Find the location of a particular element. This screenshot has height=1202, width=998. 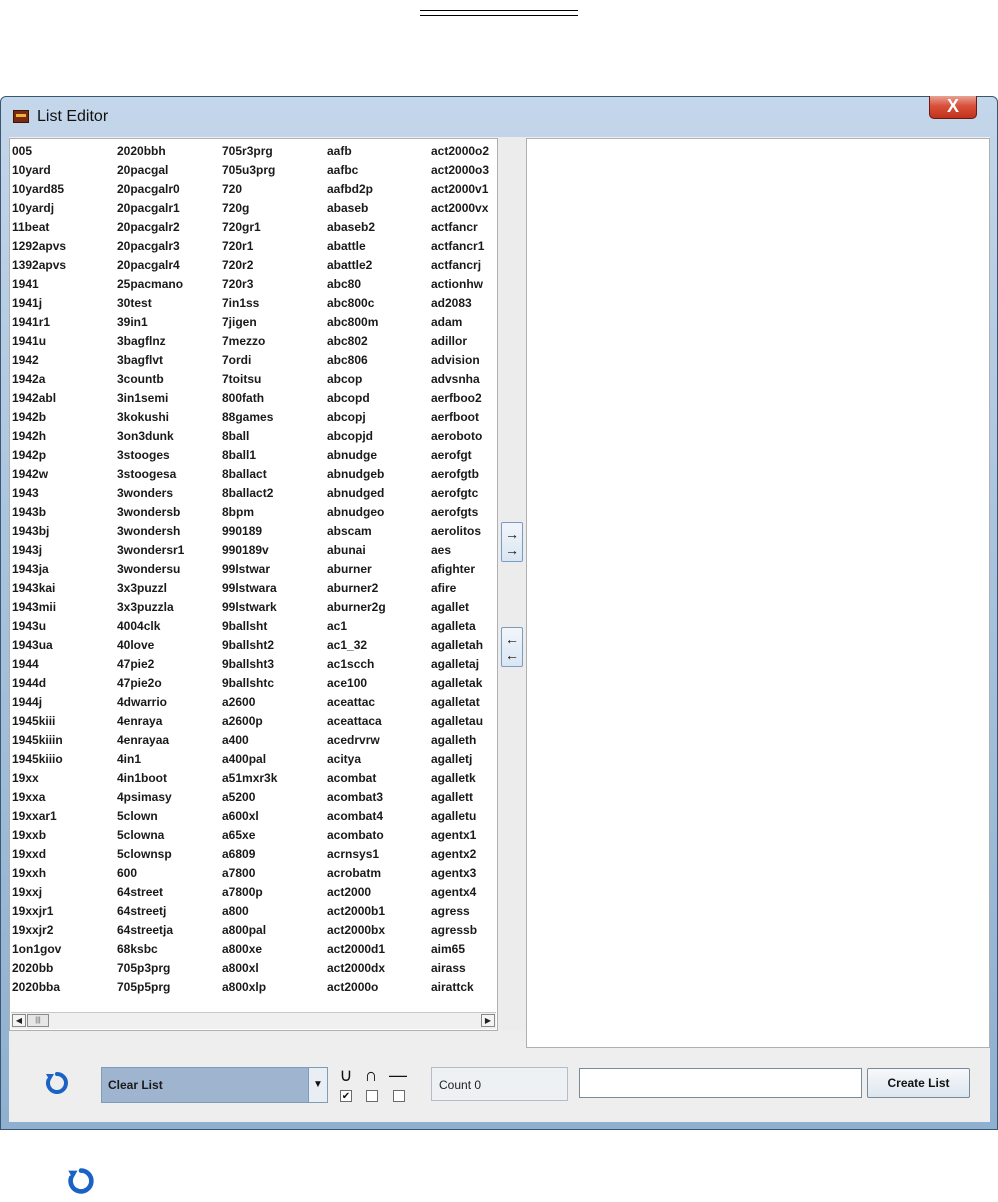

list-item: 1943b is located at coordinates (39, 512).